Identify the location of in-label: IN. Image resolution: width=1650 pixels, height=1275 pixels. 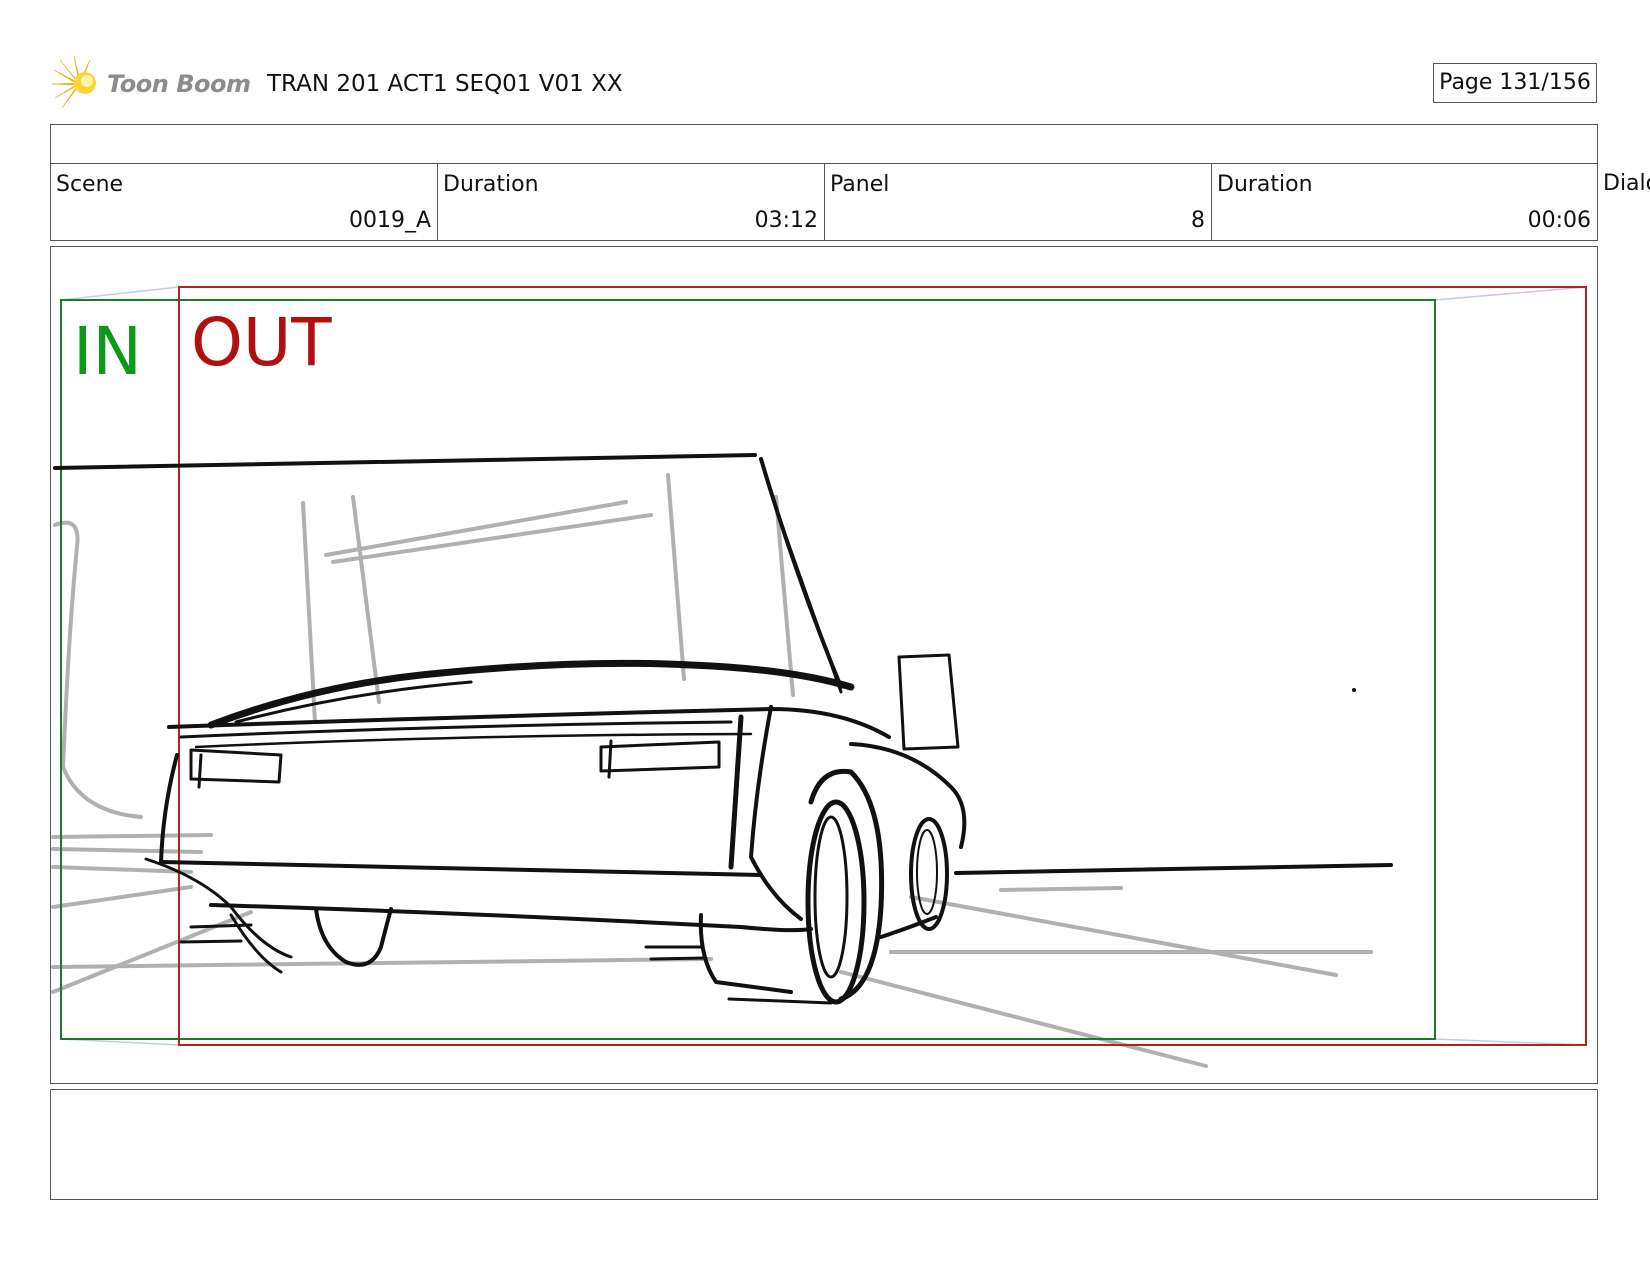
(107, 351).